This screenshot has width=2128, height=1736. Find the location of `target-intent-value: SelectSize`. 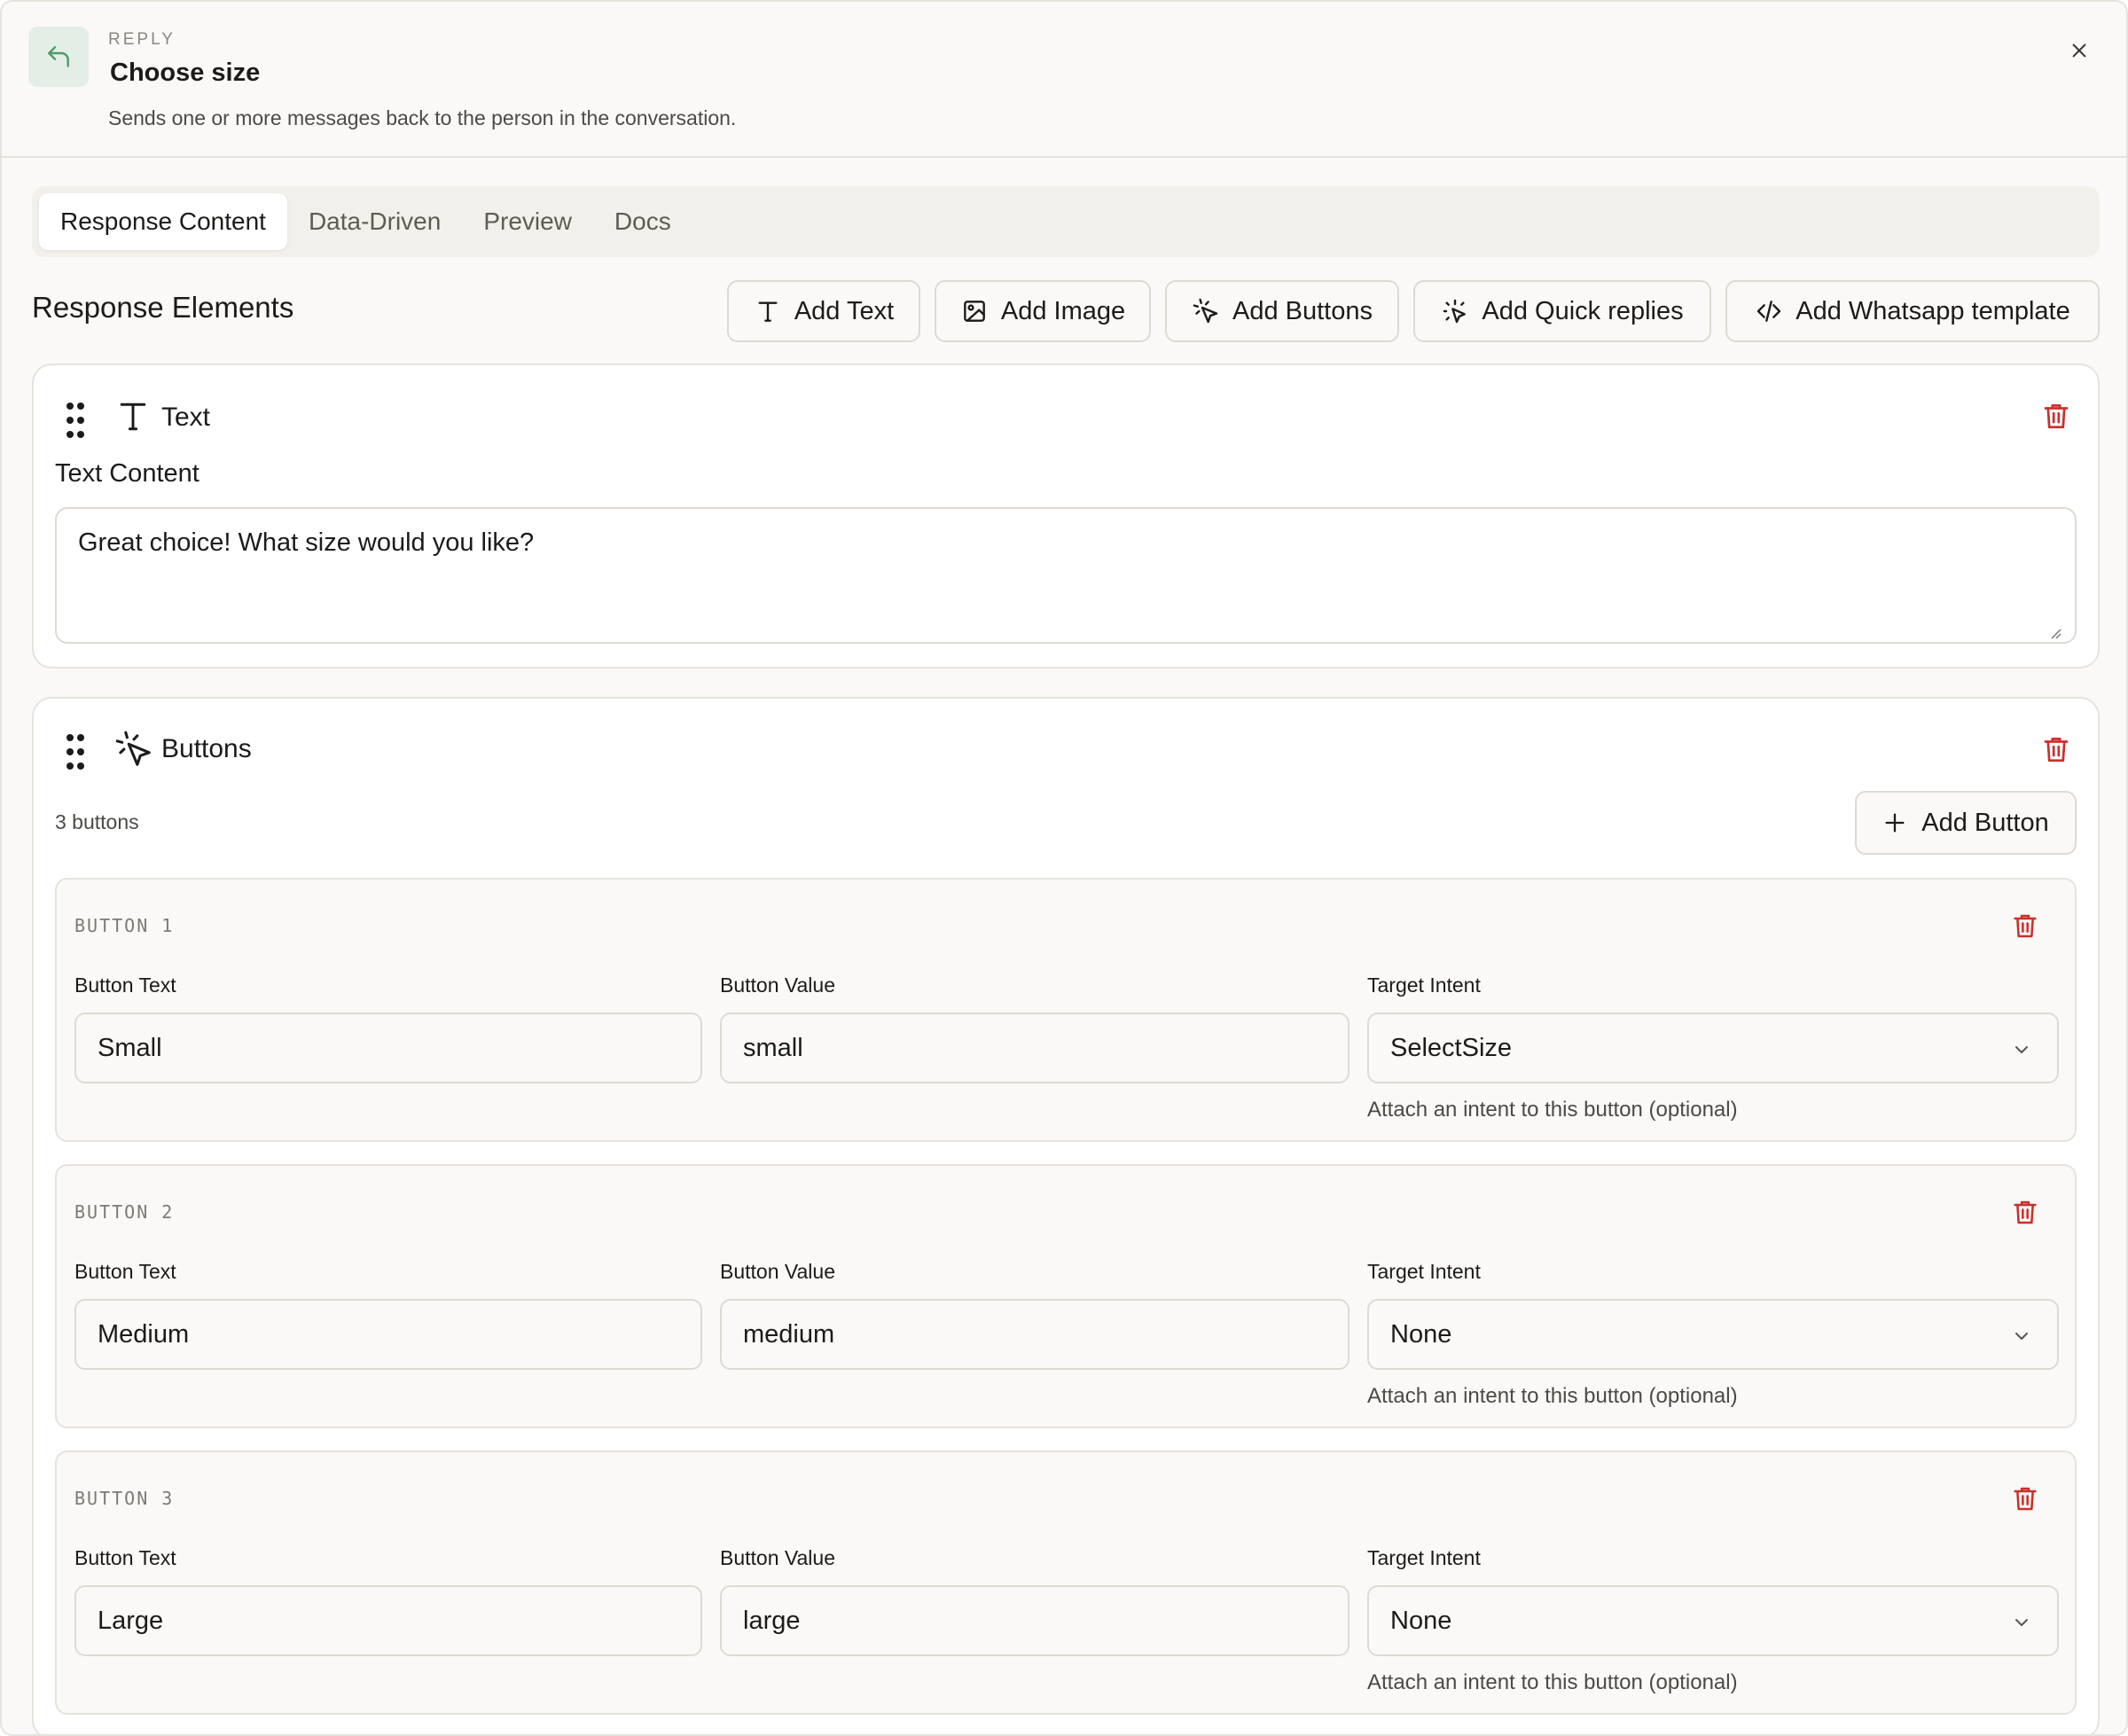

target-intent-value: SelectSize is located at coordinates (1451, 1047).